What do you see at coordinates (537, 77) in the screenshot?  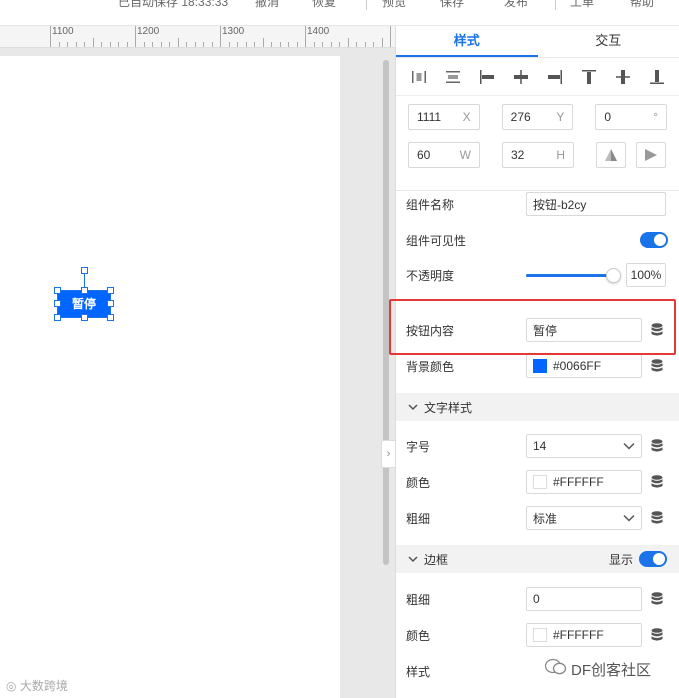 I see `align-toolbar` at bounding box center [537, 77].